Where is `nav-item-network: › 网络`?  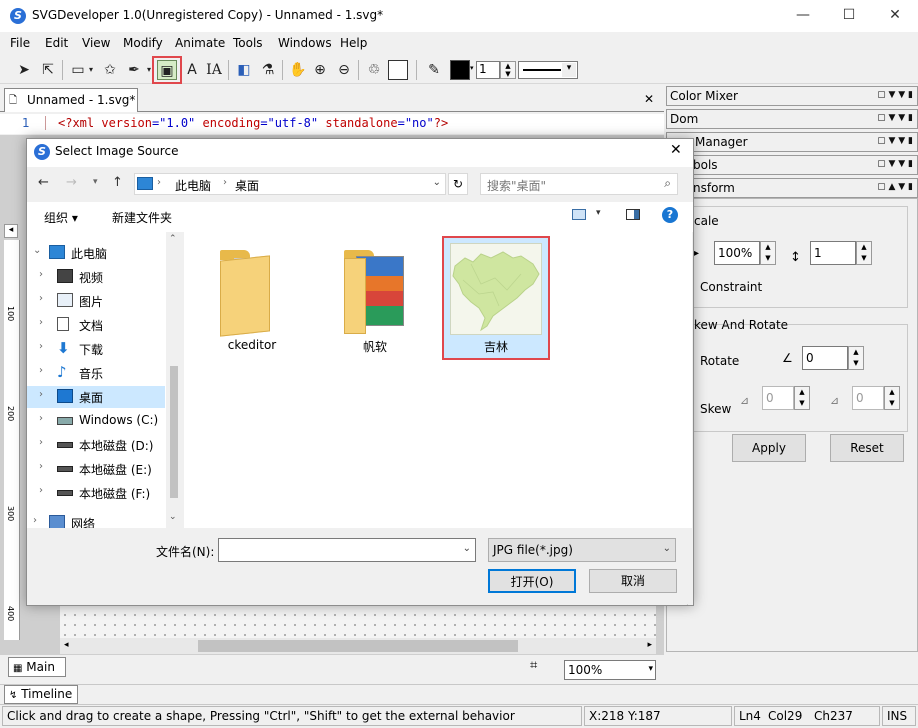 nav-item-network: › 网络 is located at coordinates (96, 520).